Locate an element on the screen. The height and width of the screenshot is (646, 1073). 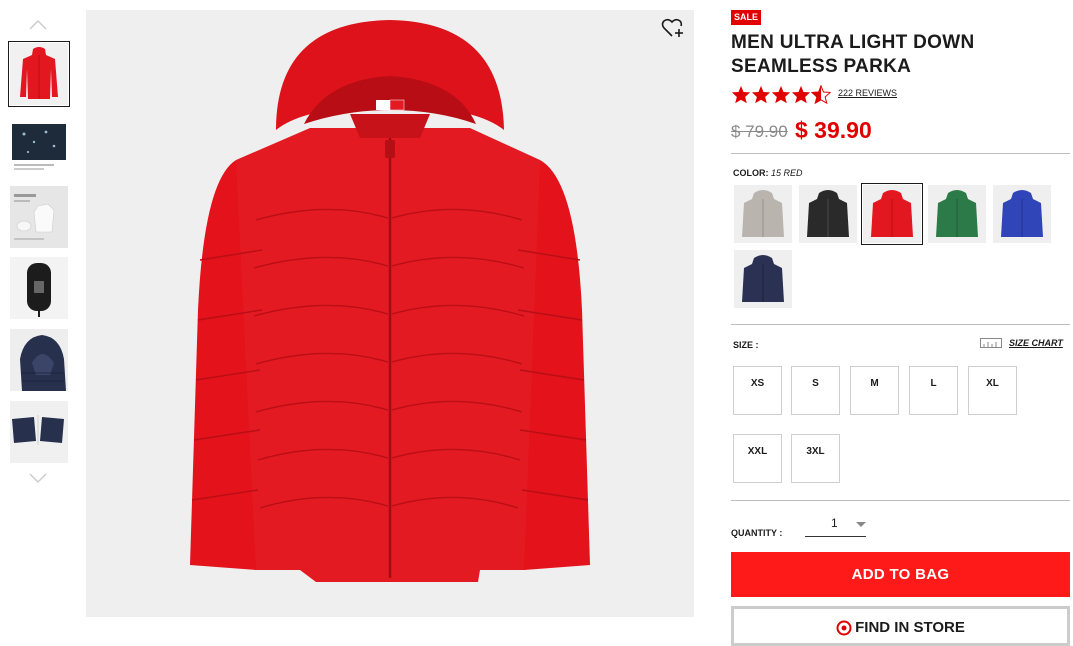
caret-down-icon is located at coordinates (861, 524).